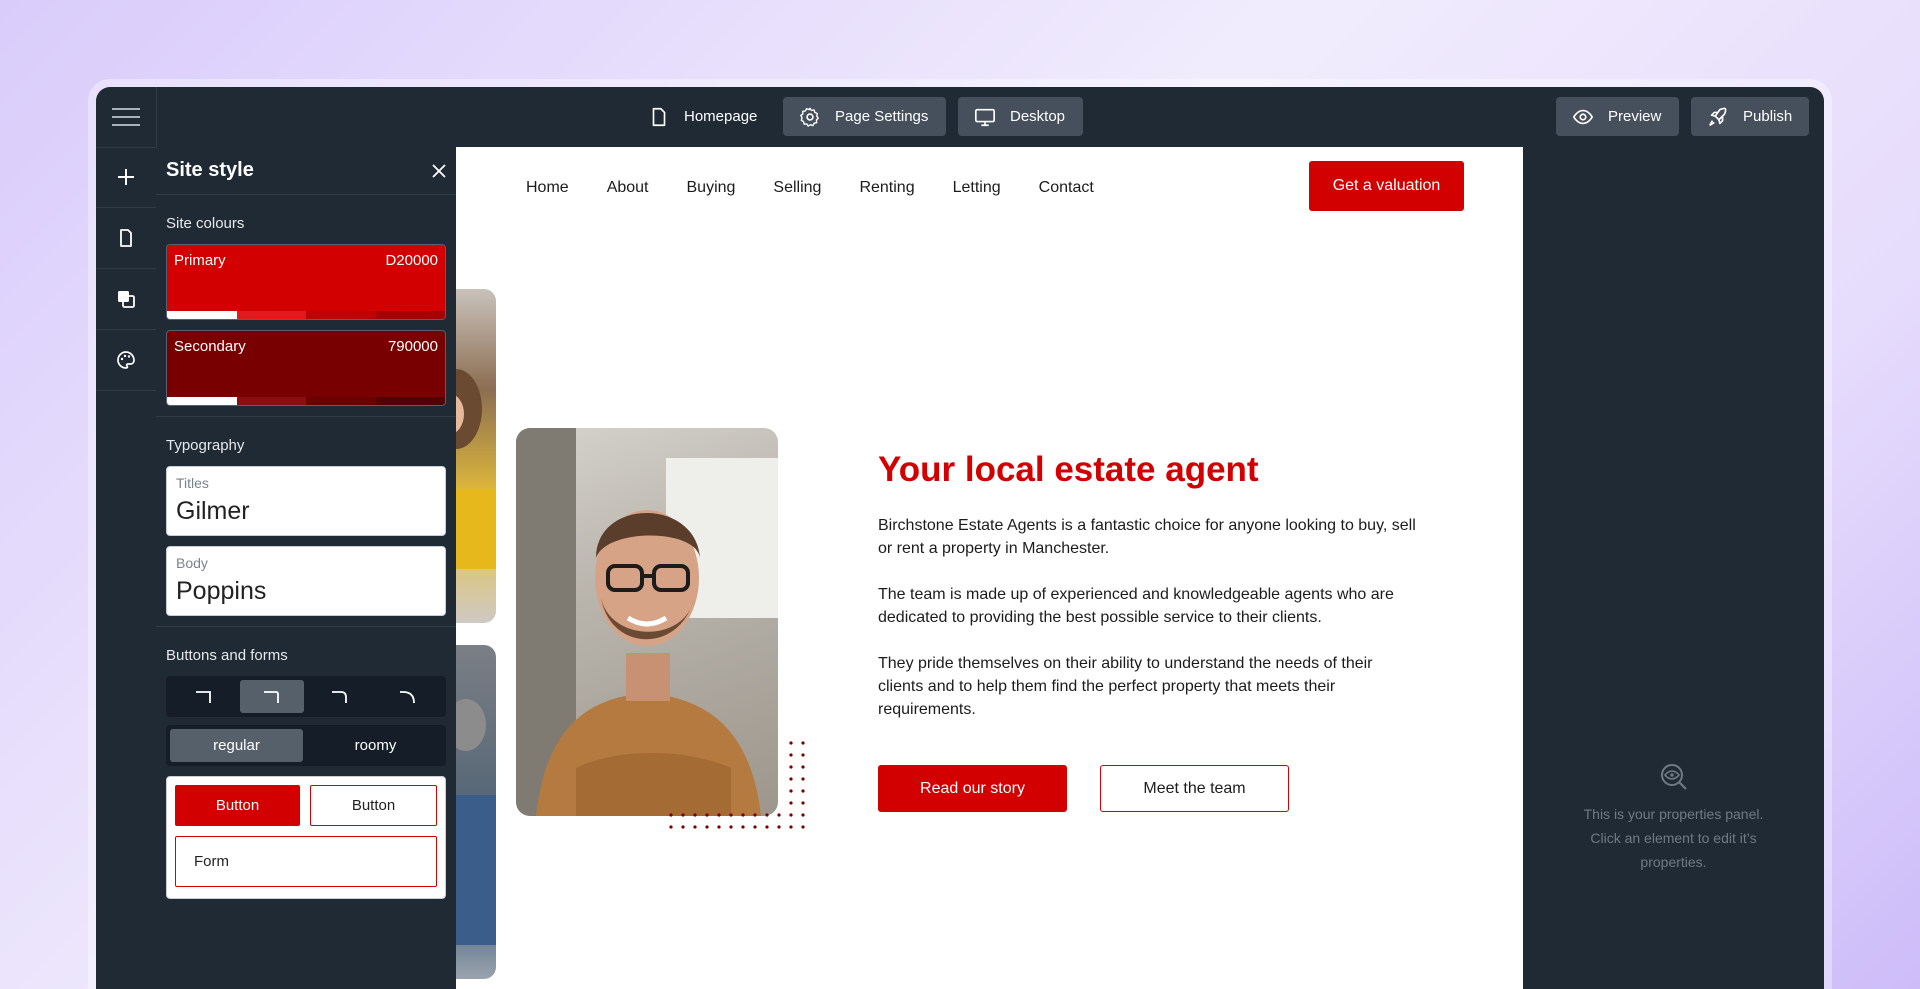 The width and height of the screenshot is (1920, 989). I want to click on nav-letting: Letting, so click(977, 188).